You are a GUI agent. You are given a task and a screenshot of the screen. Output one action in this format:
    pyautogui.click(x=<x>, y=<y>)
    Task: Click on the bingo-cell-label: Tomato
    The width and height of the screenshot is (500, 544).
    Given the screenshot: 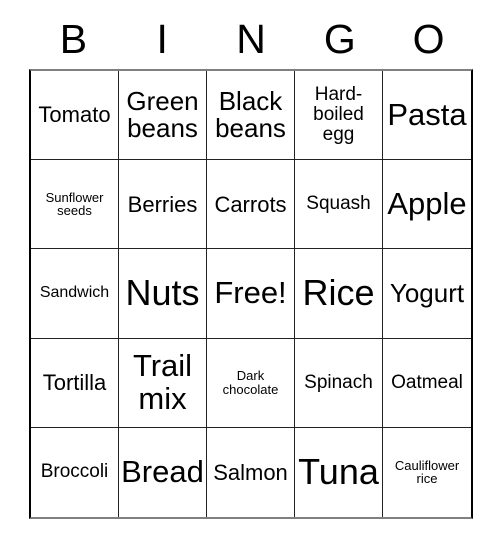 What is the action you would take?
    pyautogui.click(x=74, y=115)
    